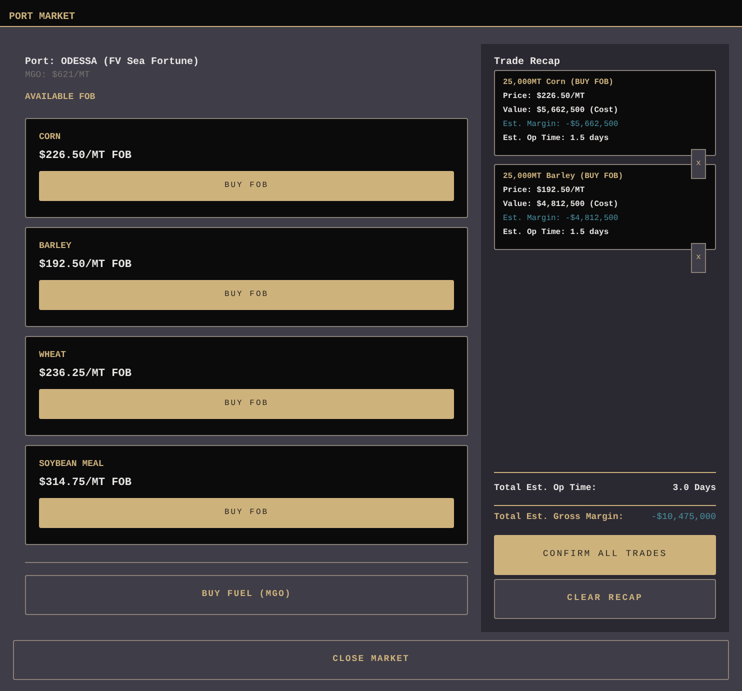 The width and height of the screenshot is (742, 691). I want to click on total-label: Total Est. Op Time:, so click(545, 488).